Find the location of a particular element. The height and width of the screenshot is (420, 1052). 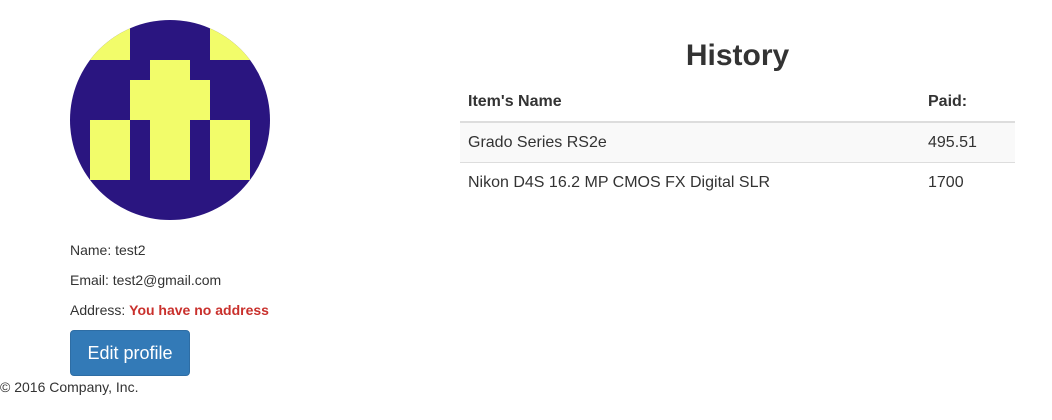

name-value: test2 is located at coordinates (130, 250).